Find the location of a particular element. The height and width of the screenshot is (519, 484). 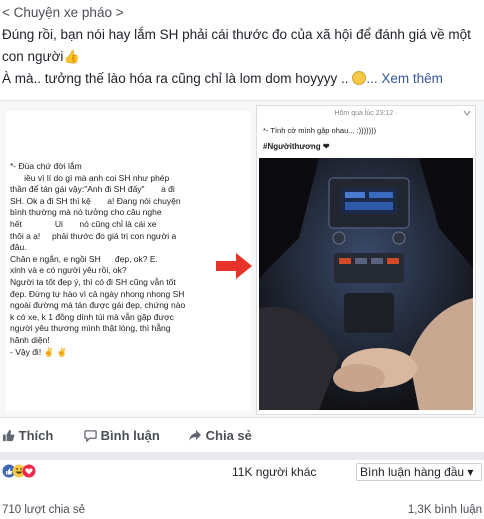

reaction-icons is located at coordinates (19, 472).